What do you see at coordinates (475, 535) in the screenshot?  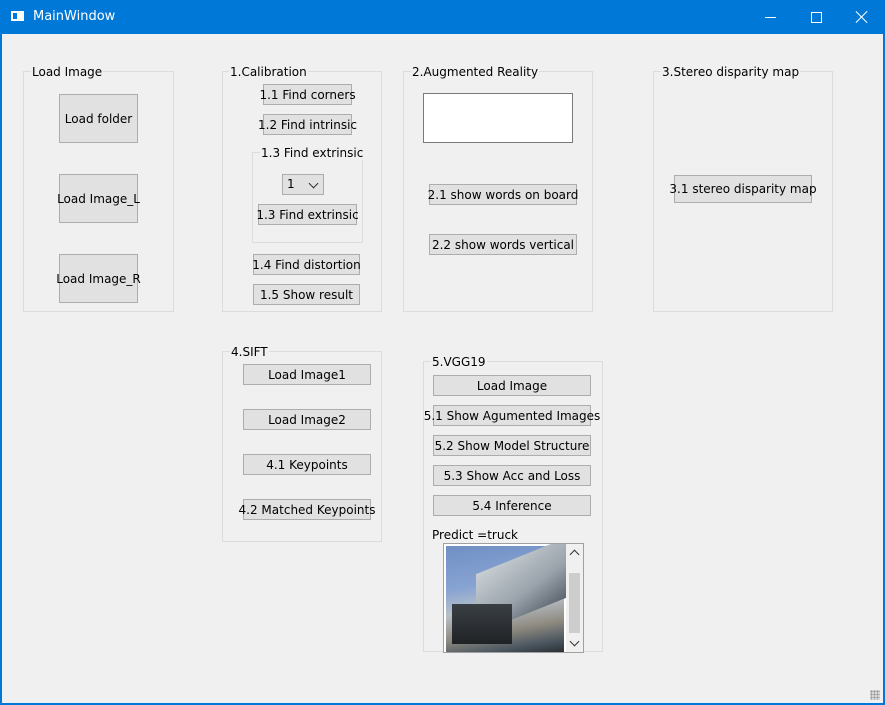 I see `predict-label: Predict =truck` at bounding box center [475, 535].